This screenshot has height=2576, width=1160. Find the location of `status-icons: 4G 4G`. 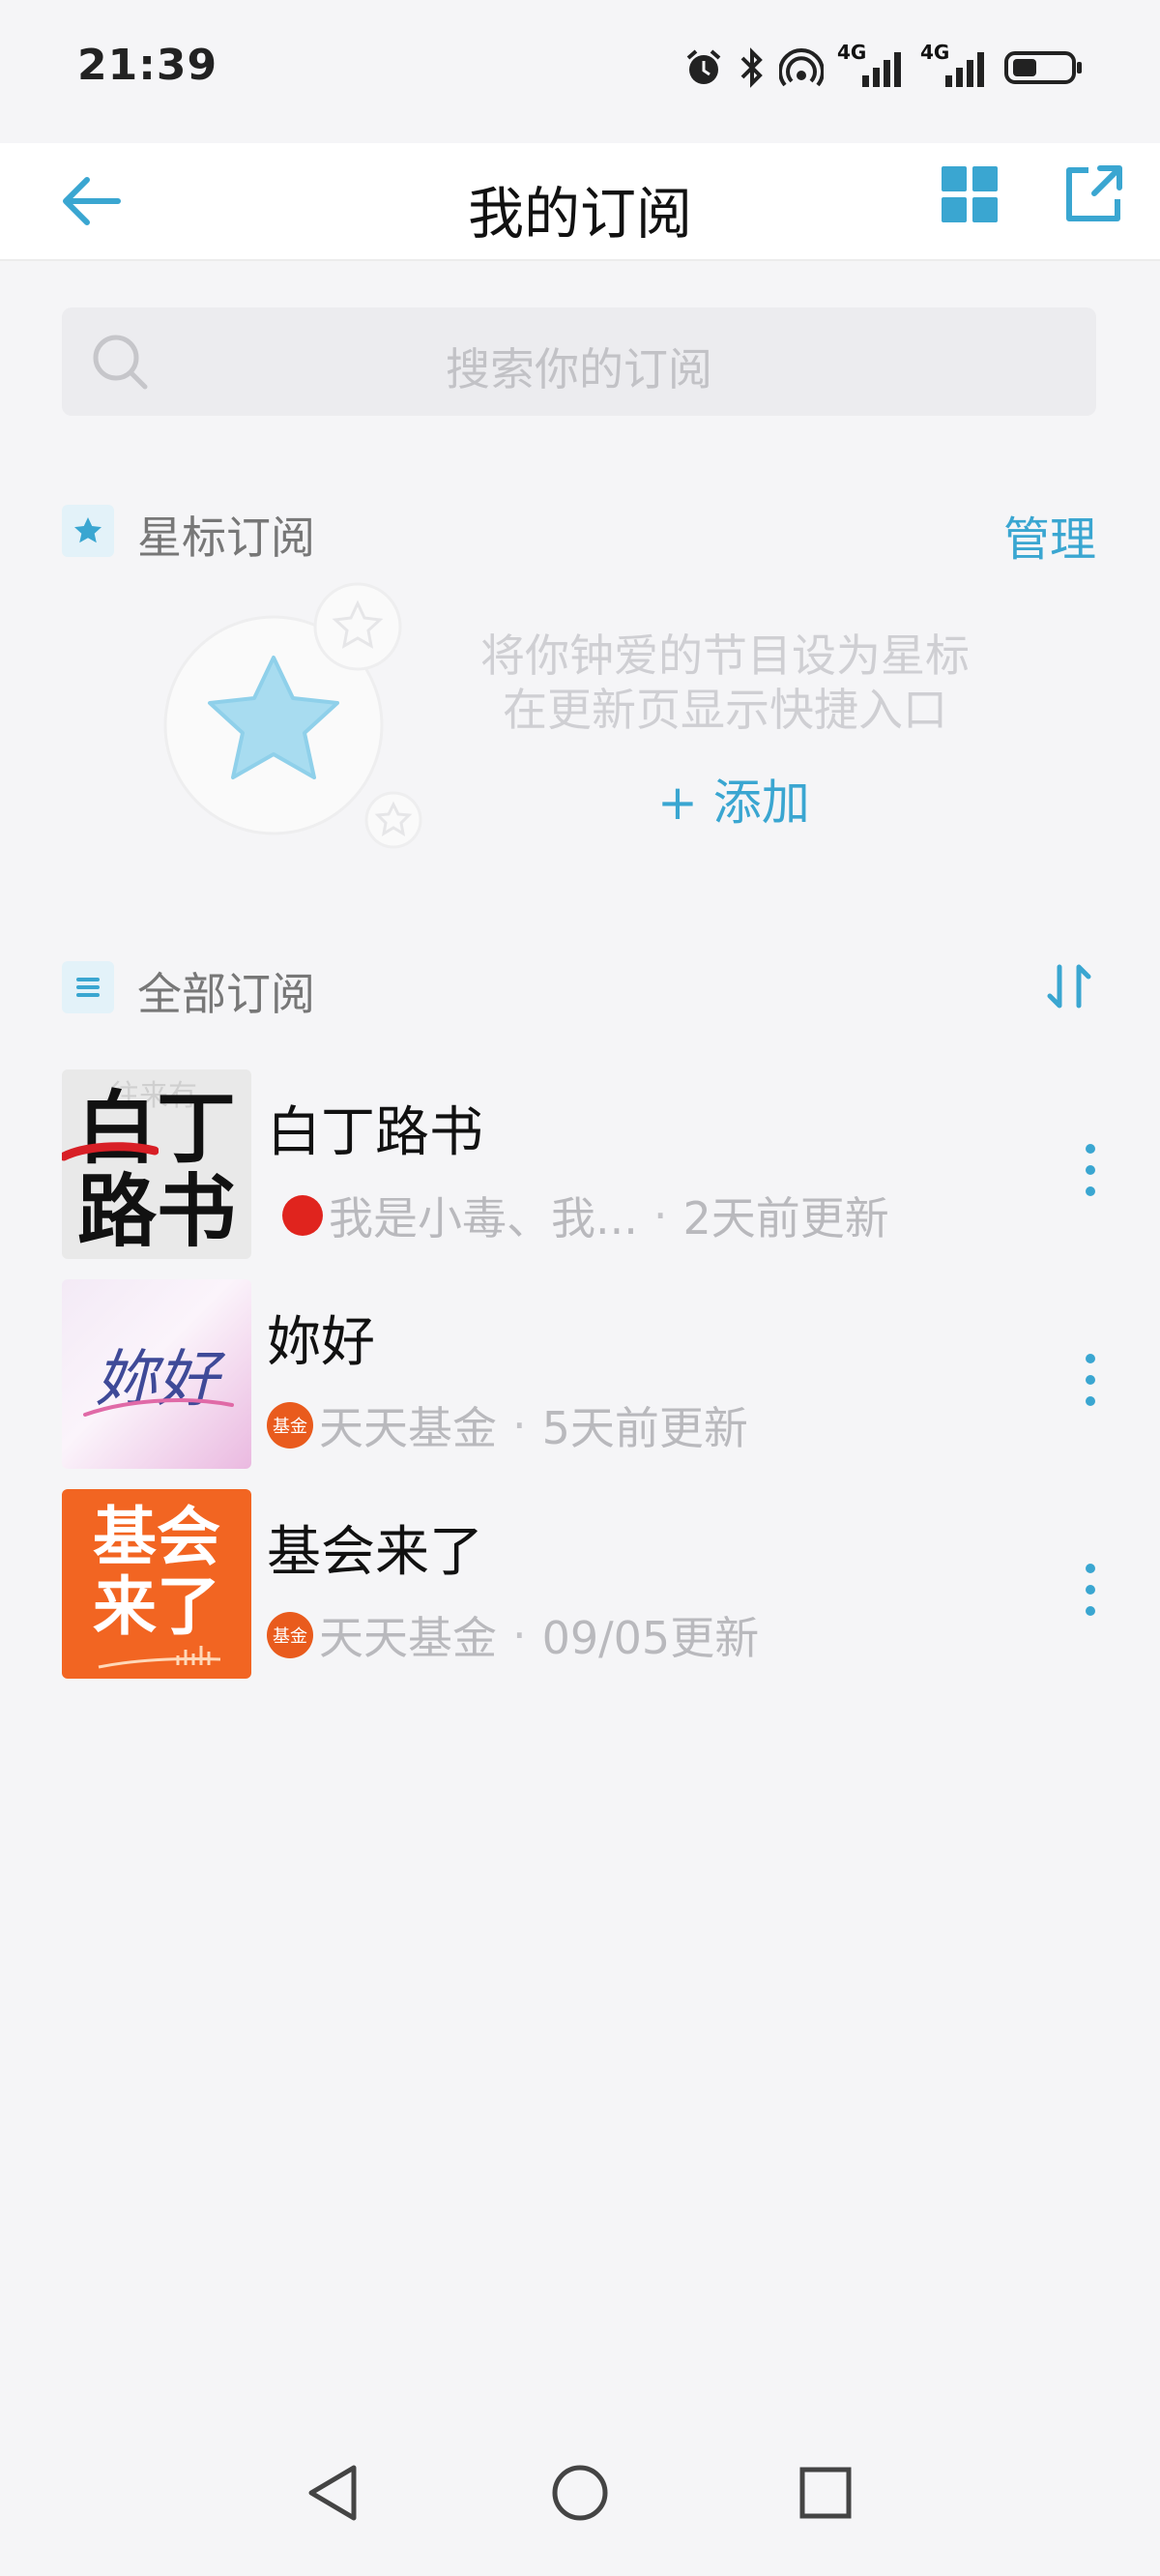

status-icons: 4G 4G is located at coordinates (884, 65).